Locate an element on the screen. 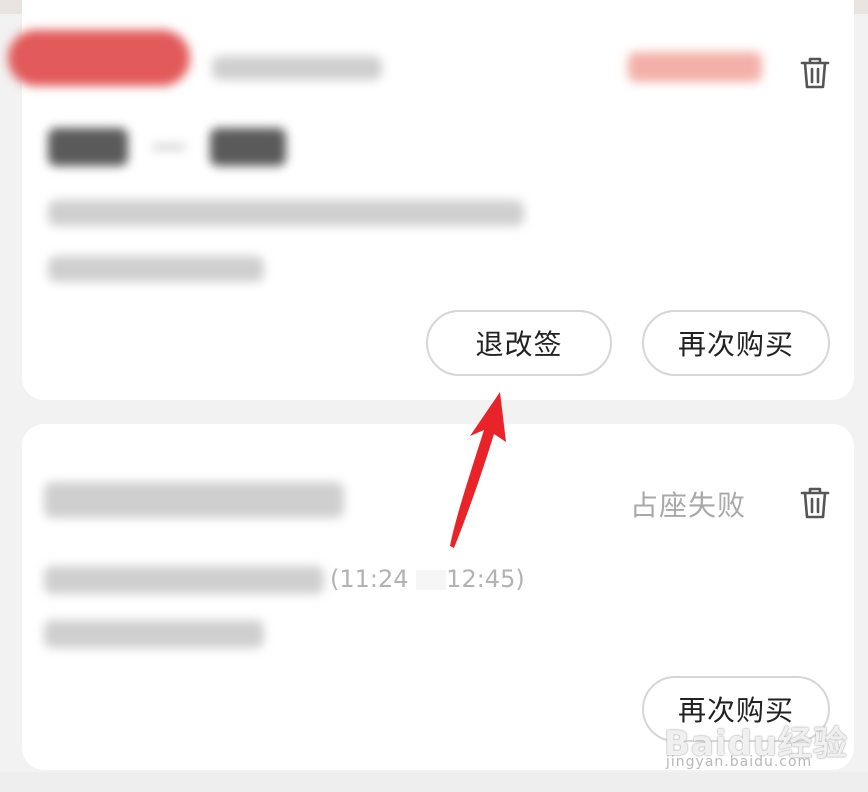 Image resolution: width=868 pixels, height=792 pixels. order-status: 占座失败 is located at coordinates (688, 505).